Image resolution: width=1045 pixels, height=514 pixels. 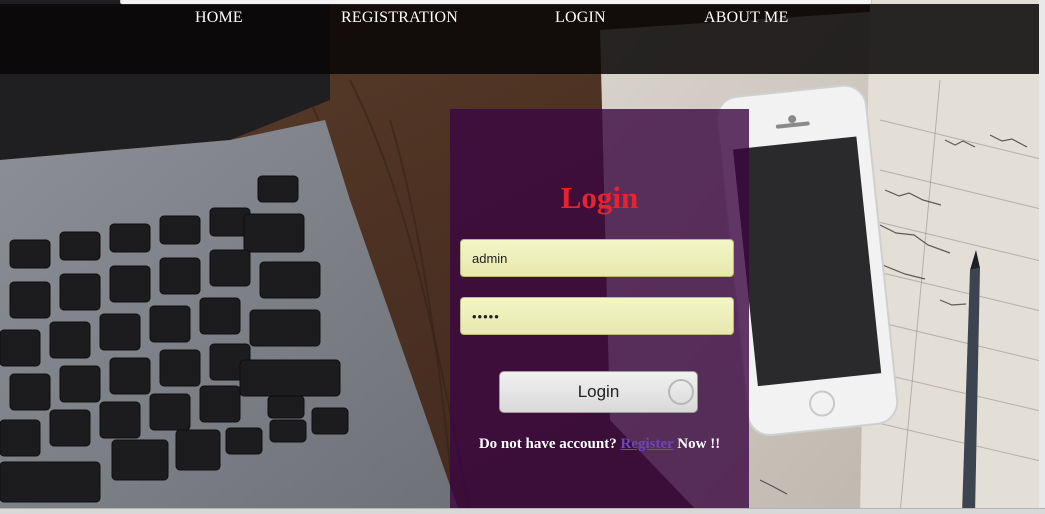 I want to click on password-input, so click(x=597, y=316).